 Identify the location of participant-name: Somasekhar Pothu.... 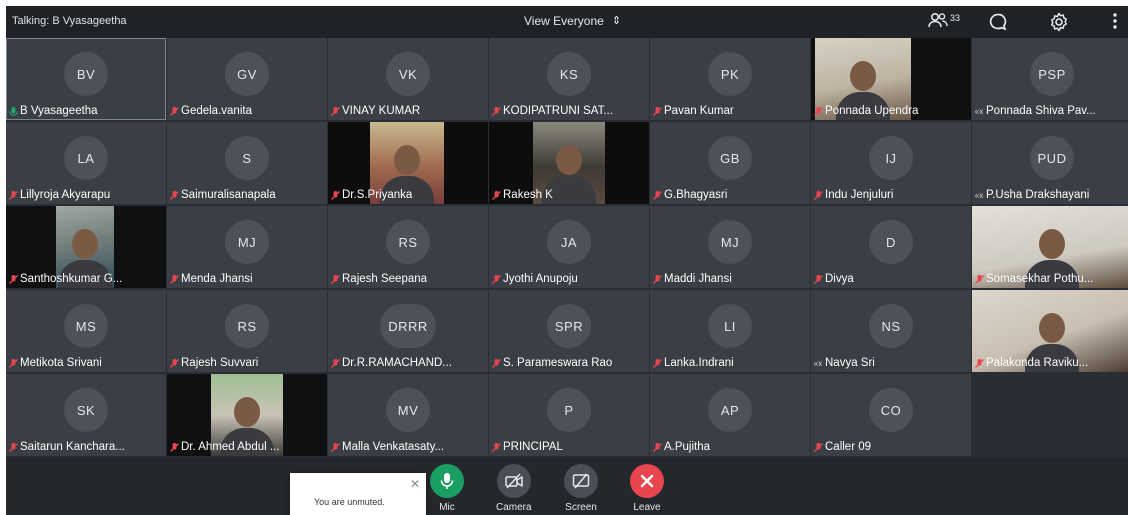
(1040, 279).